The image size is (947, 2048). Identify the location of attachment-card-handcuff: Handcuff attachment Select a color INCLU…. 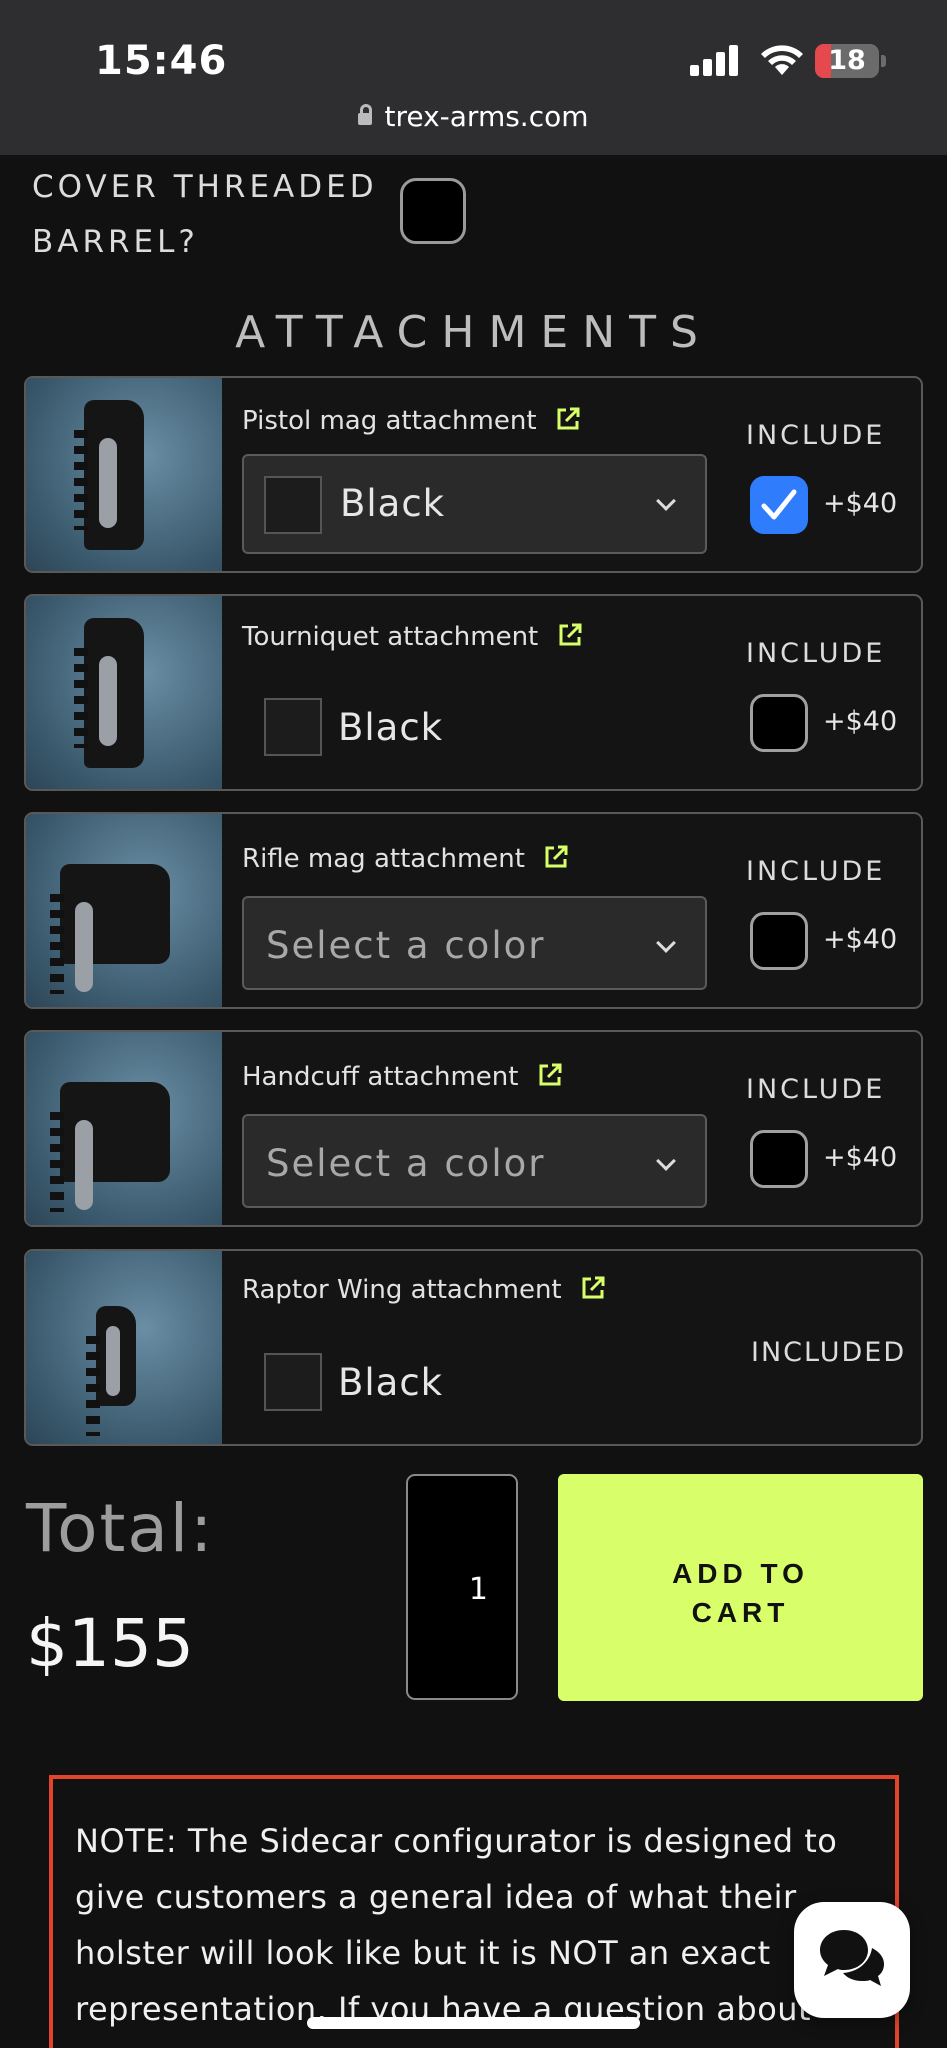
(473, 1128).